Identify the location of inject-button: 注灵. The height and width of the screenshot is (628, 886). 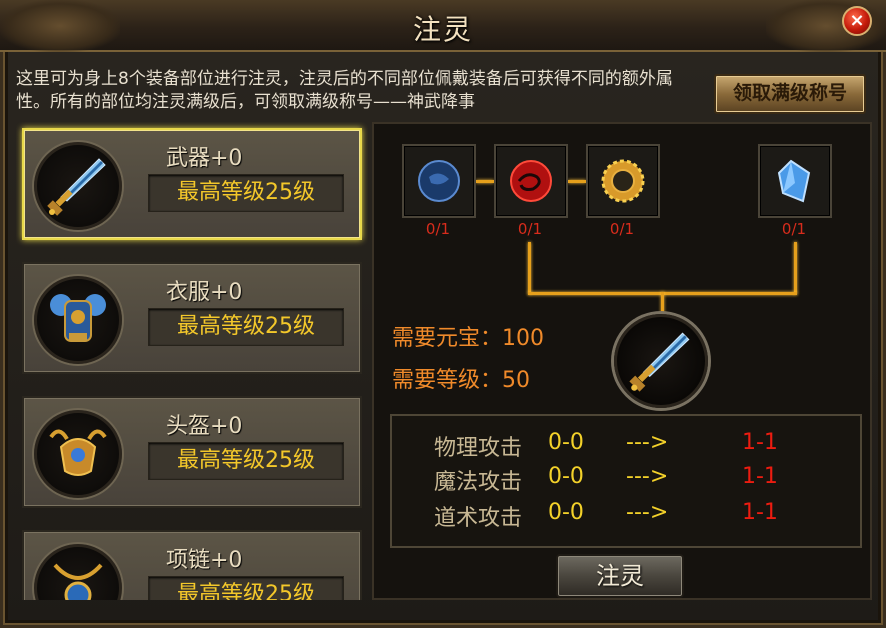
(620, 576).